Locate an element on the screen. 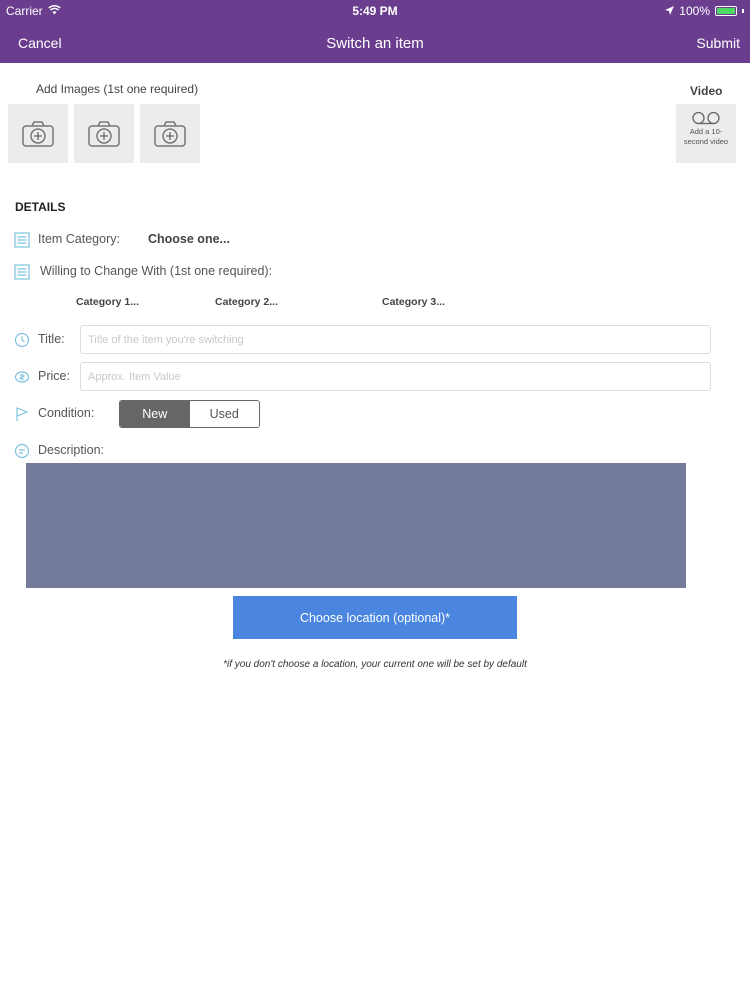 This screenshot has width=750, height=1000. status-right: 100% is located at coordinates (704, 11).